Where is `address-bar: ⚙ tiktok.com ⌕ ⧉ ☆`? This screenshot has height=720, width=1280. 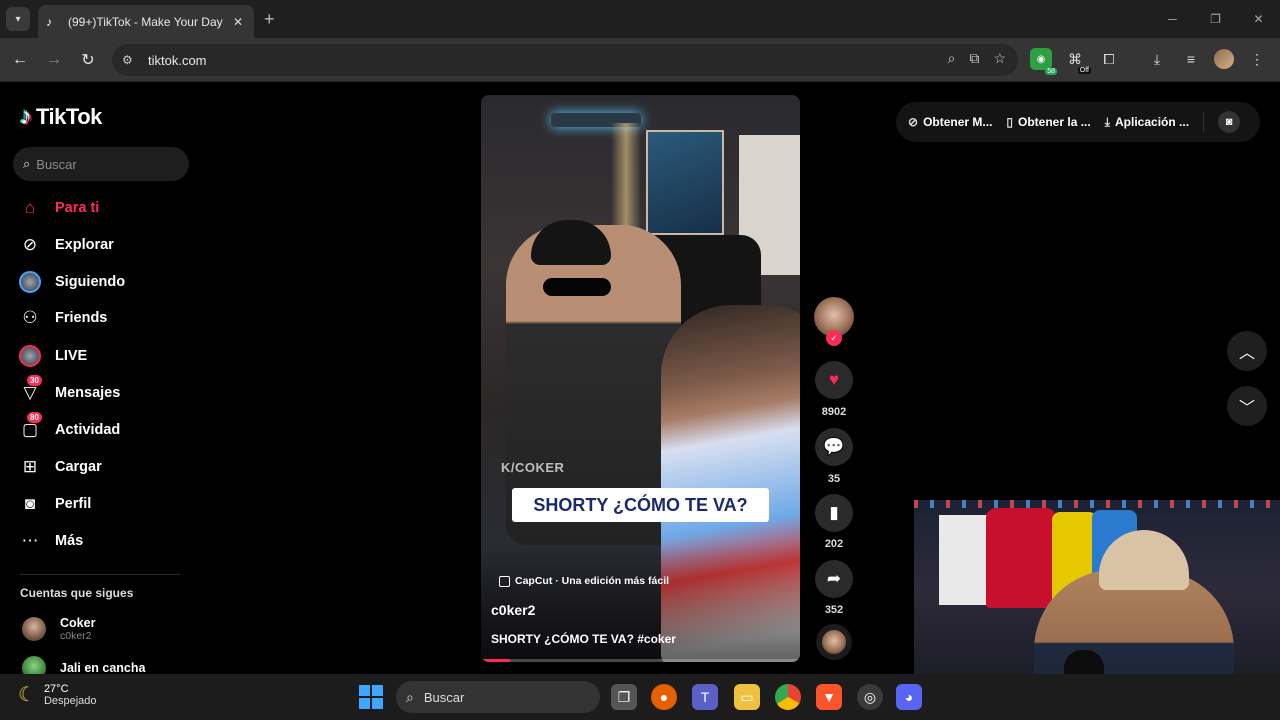
address-bar: ⚙ tiktok.com ⌕ ⧉ ☆ is located at coordinates (565, 60).